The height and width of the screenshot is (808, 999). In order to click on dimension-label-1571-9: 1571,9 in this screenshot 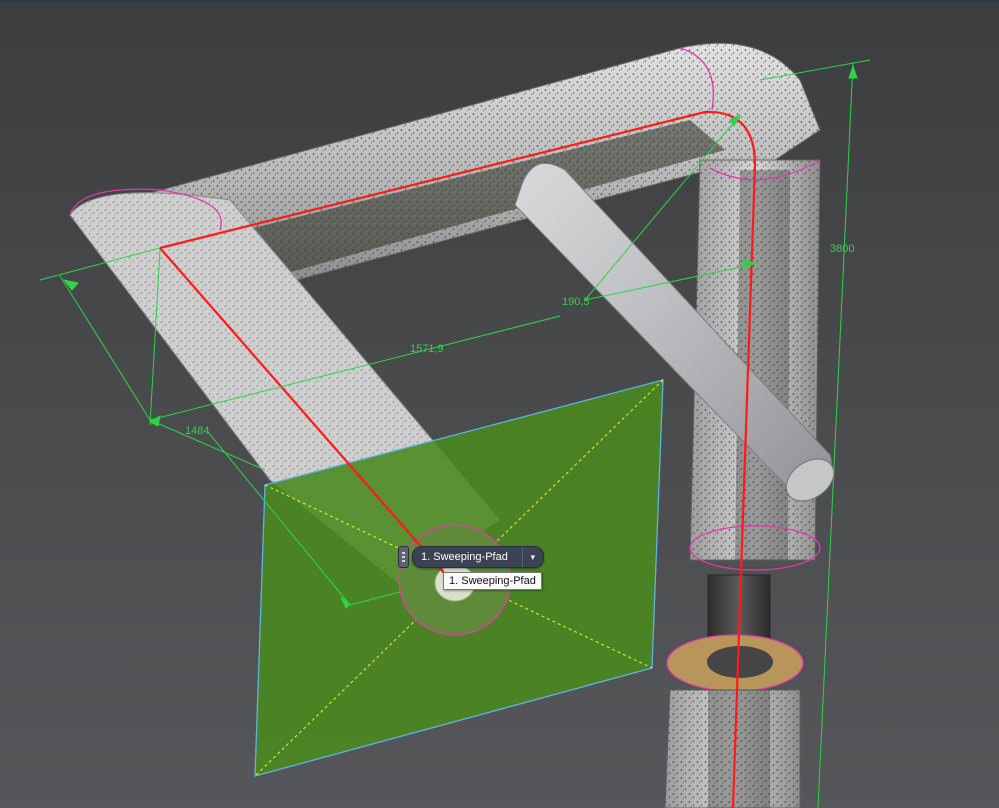, I will do `click(427, 349)`.